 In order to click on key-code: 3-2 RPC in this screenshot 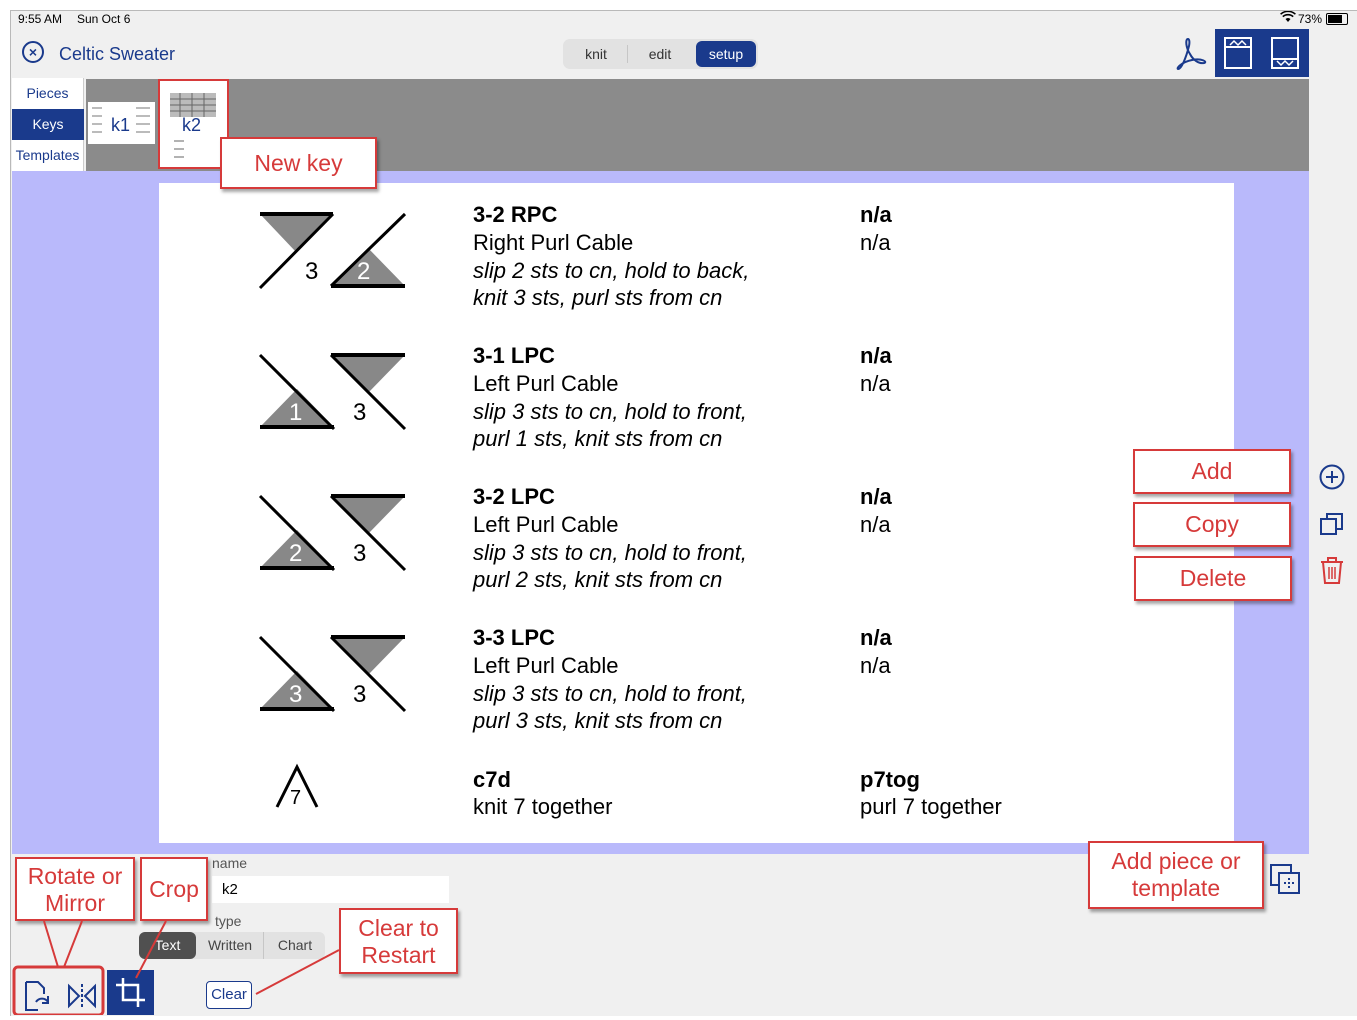, I will do `click(515, 214)`.